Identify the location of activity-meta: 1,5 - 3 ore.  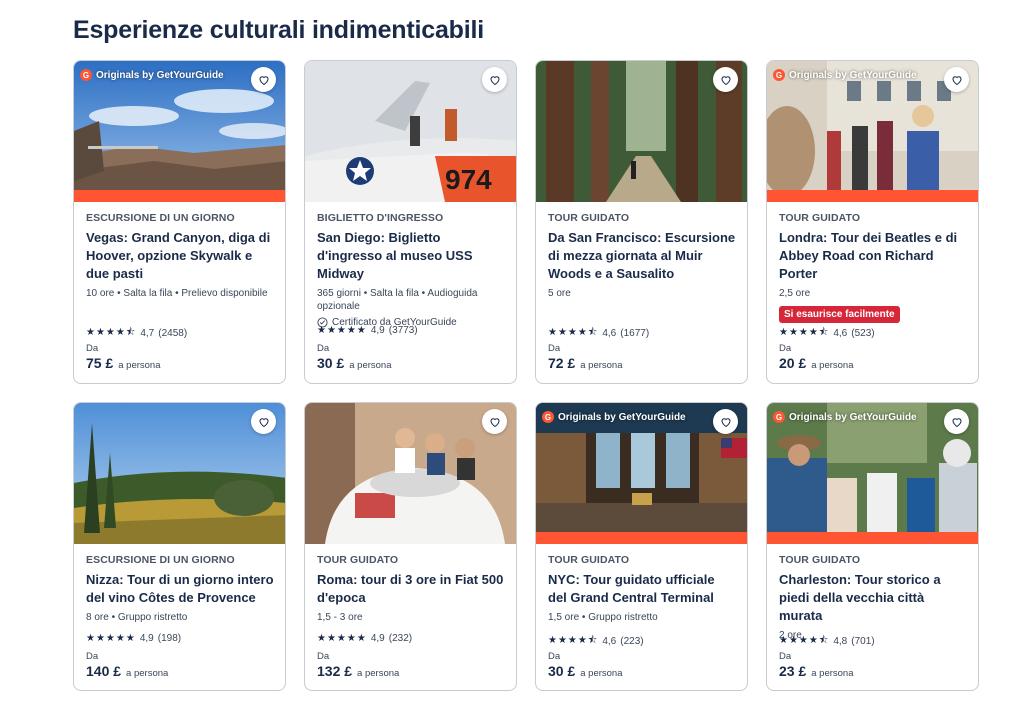
(340, 617).